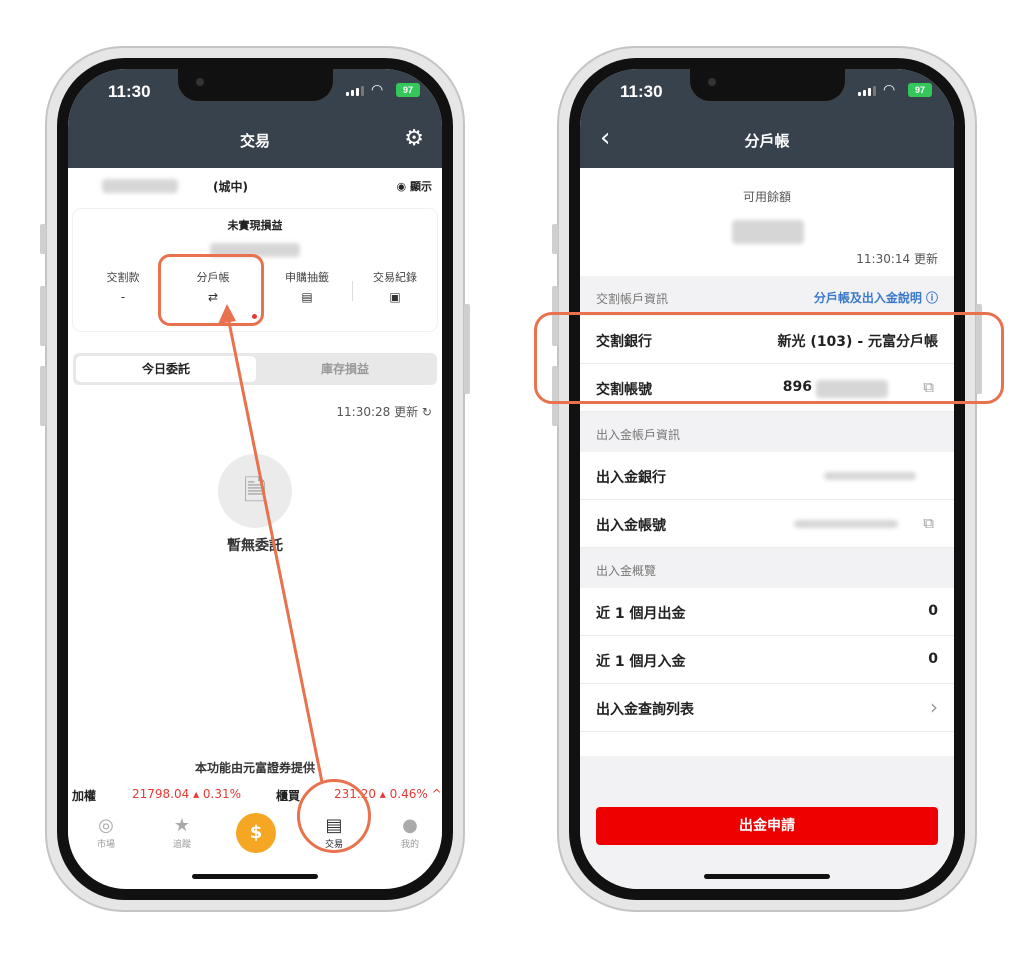  Describe the element at coordinates (271, 543) in the screenshot. I see `annotation-arrow` at that location.